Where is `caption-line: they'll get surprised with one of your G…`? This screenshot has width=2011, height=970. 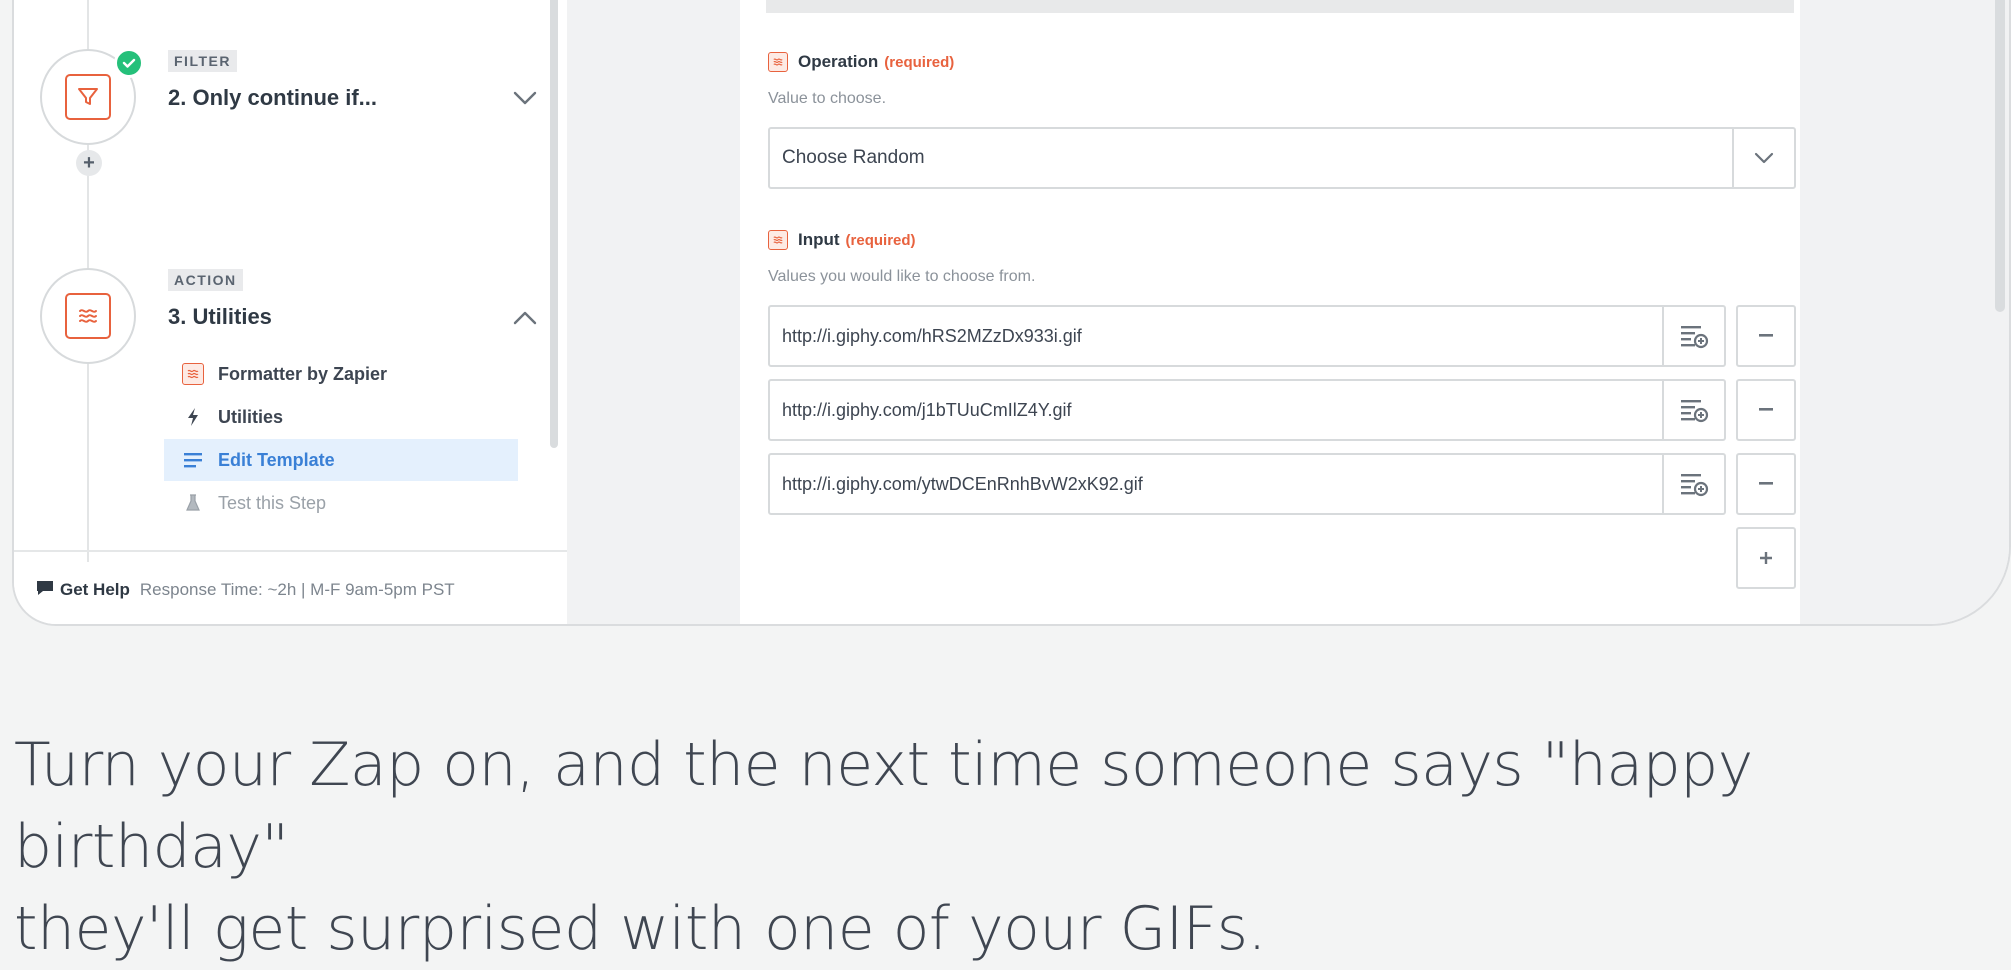
caption-line: they'll get surprised with one of your G… is located at coordinates (640, 929).